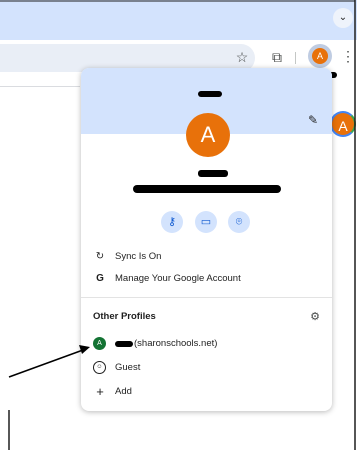 The image size is (357, 450). I want to click on redacted-profile-name, so click(124, 344).